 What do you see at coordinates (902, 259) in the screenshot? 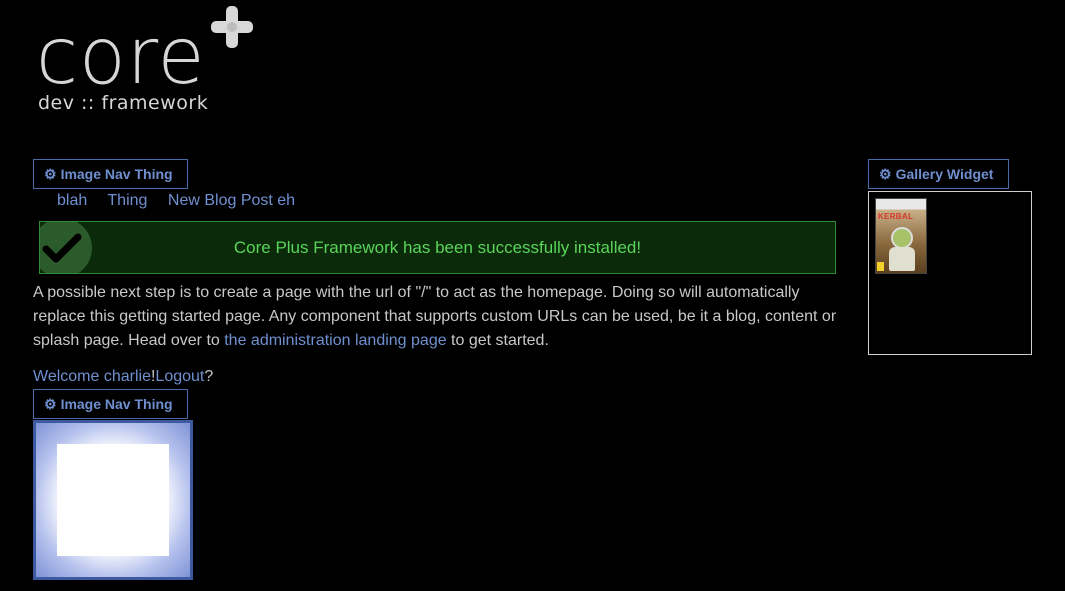
I see `kerbal-body-shape` at bounding box center [902, 259].